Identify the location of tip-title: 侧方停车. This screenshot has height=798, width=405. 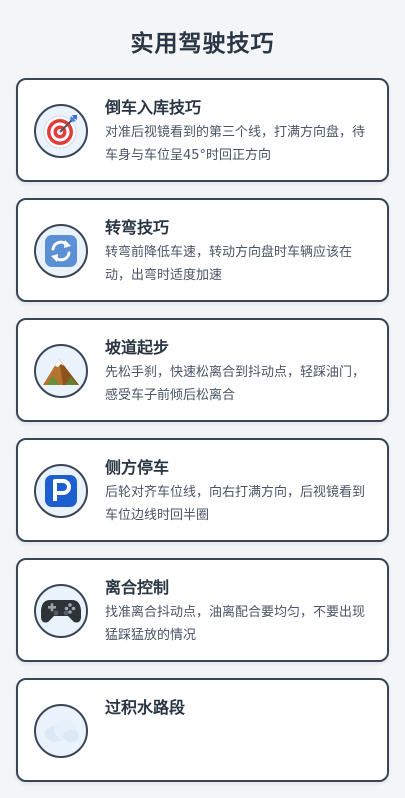
(137, 467).